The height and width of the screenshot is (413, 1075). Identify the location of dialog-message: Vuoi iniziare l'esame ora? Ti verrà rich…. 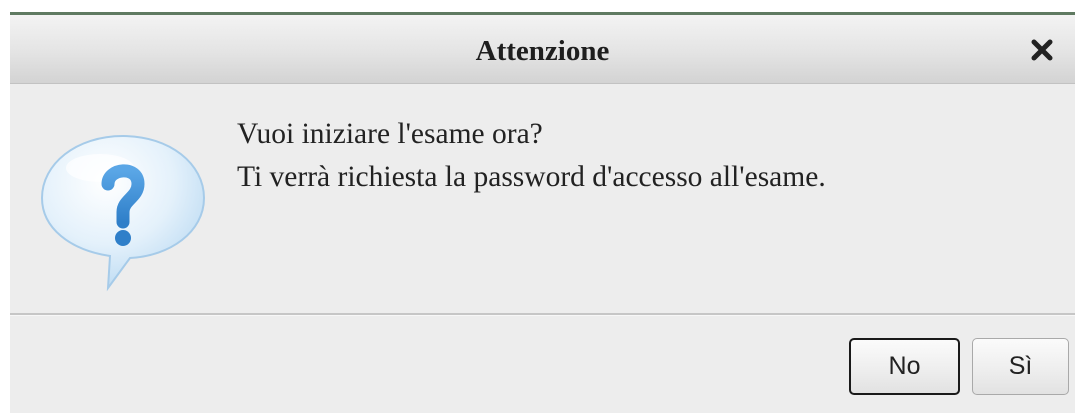
(531, 156).